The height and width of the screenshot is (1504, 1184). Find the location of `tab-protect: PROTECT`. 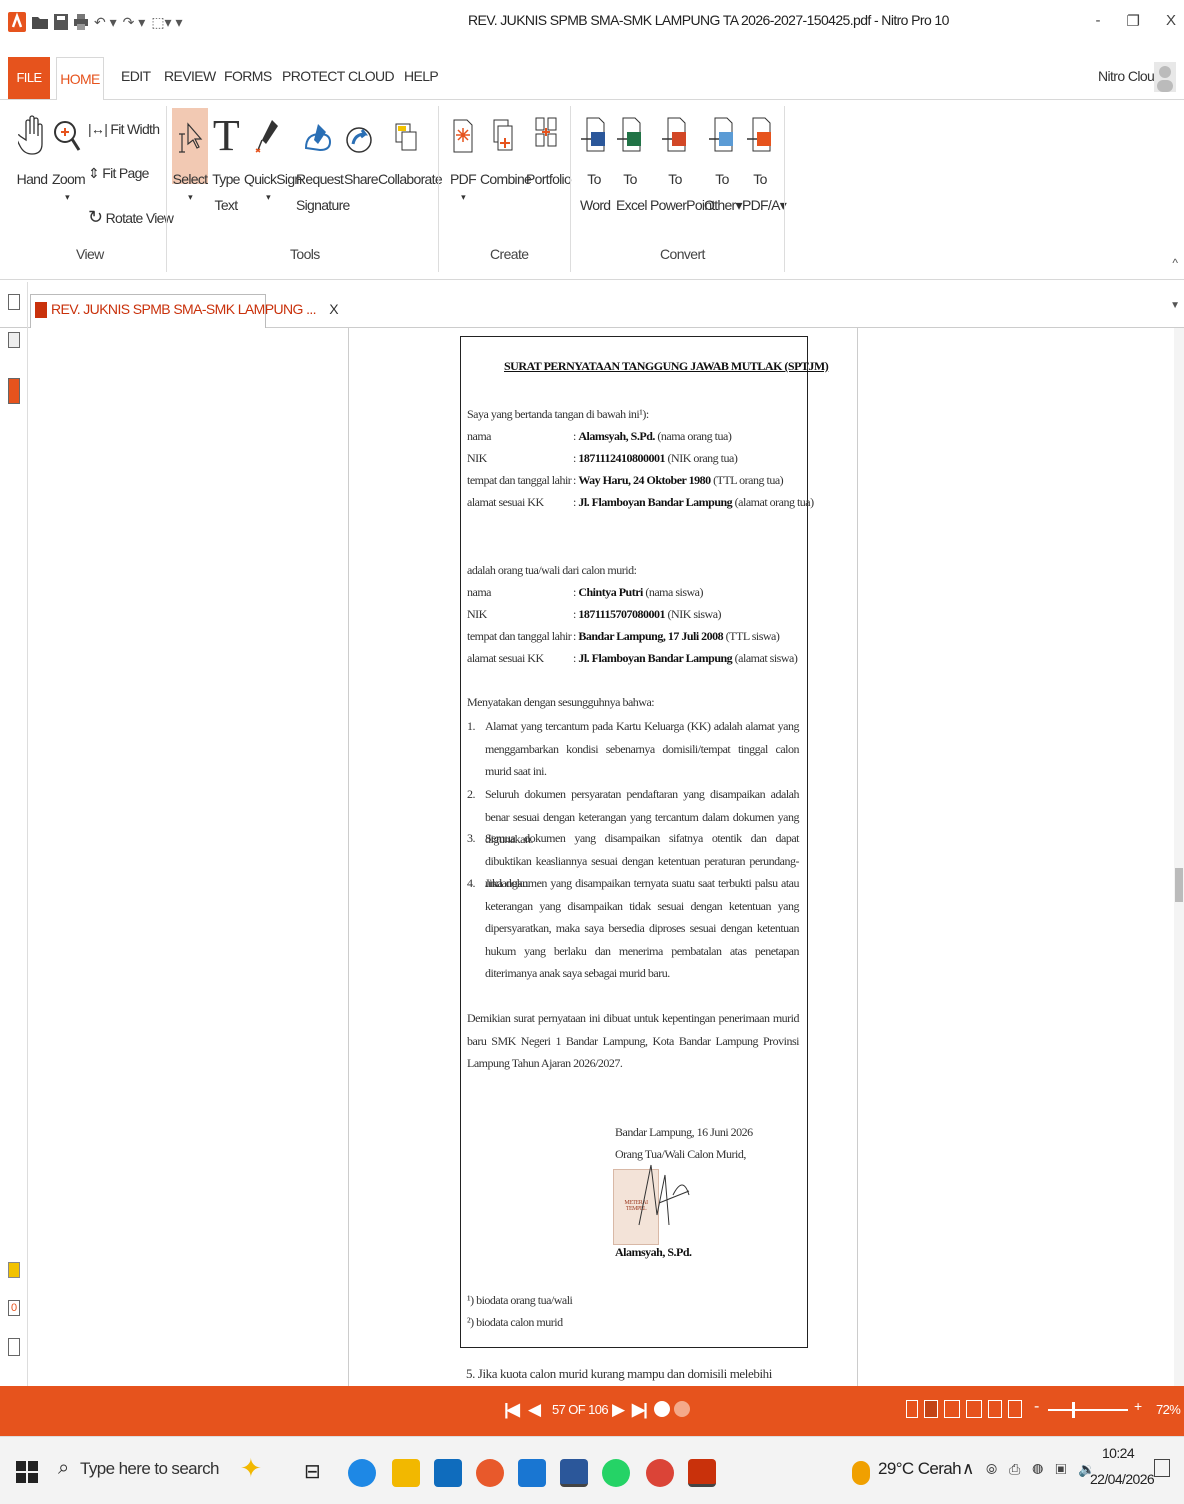

tab-protect: PROTECT is located at coordinates (313, 76).